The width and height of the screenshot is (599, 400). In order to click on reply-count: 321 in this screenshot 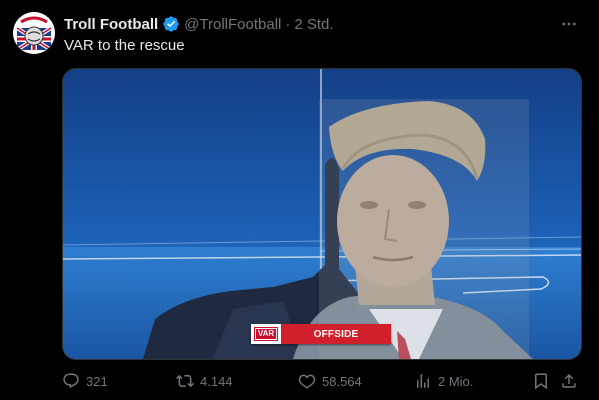, I will do `click(97, 381)`.